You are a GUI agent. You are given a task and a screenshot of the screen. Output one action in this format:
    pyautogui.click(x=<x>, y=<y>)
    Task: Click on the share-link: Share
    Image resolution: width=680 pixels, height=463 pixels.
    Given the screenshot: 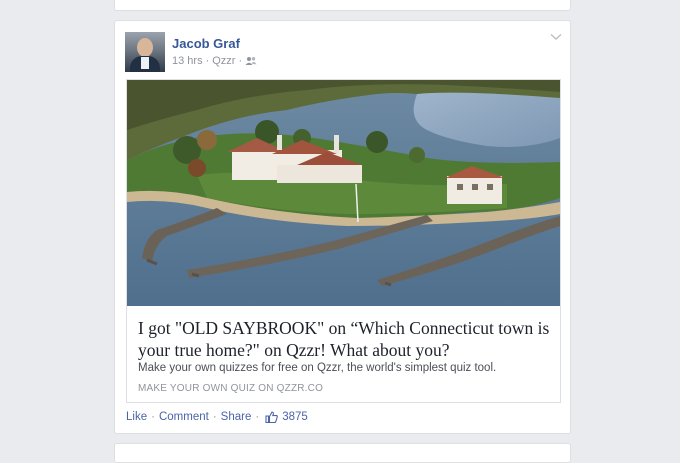 What is the action you would take?
    pyautogui.click(x=236, y=417)
    